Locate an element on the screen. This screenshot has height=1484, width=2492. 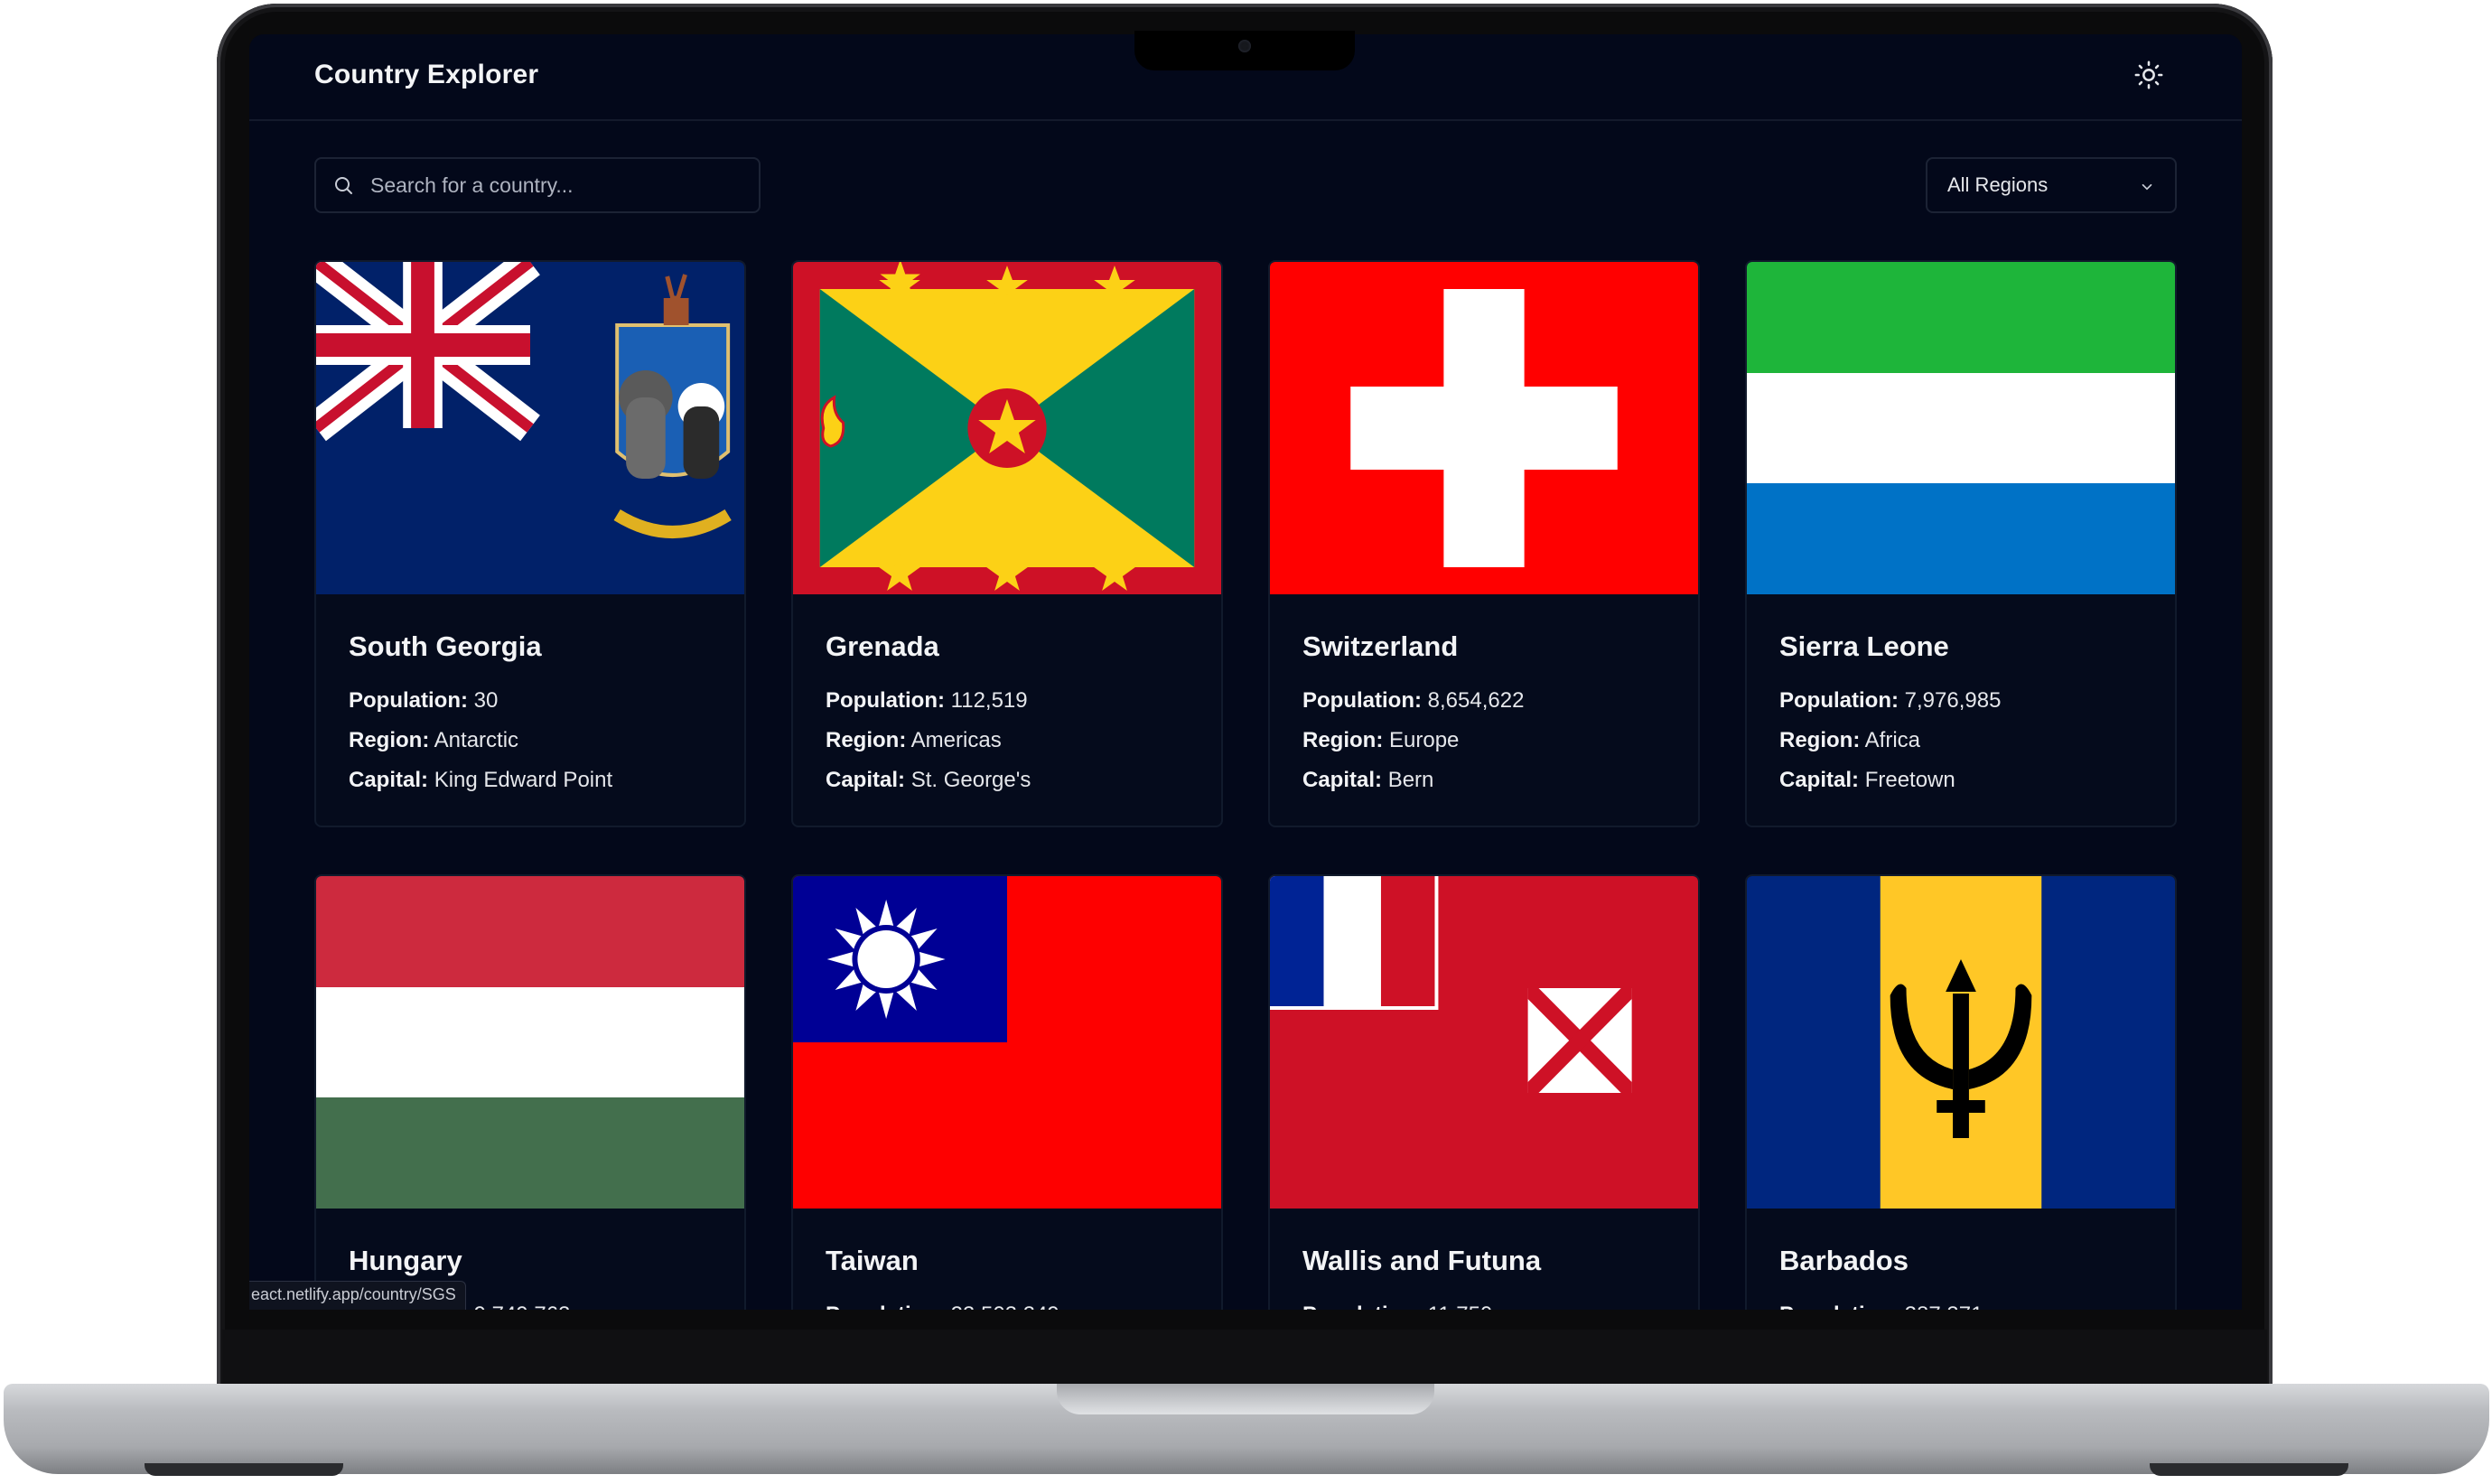
search-input is located at coordinates (564, 185).